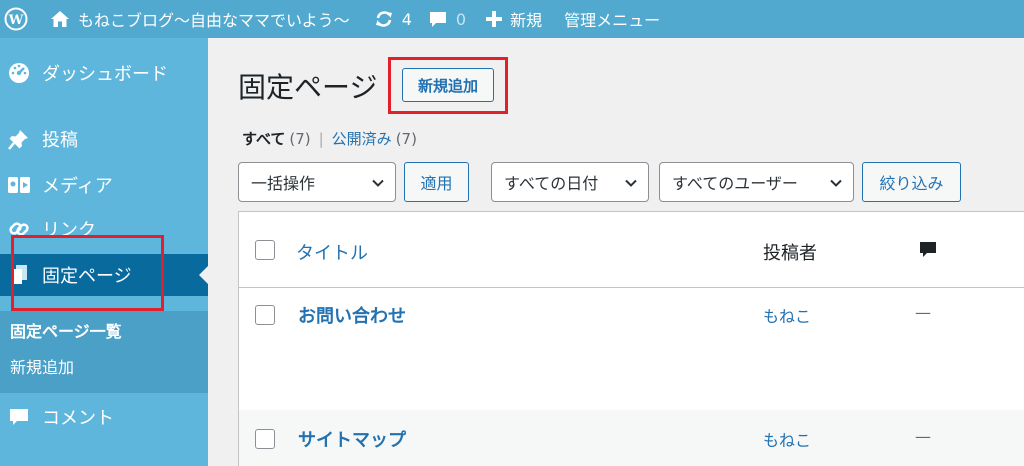 The image size is (1024, 466). I want to click on user-filter-value: すべてのユーザー, so click(735, 183).